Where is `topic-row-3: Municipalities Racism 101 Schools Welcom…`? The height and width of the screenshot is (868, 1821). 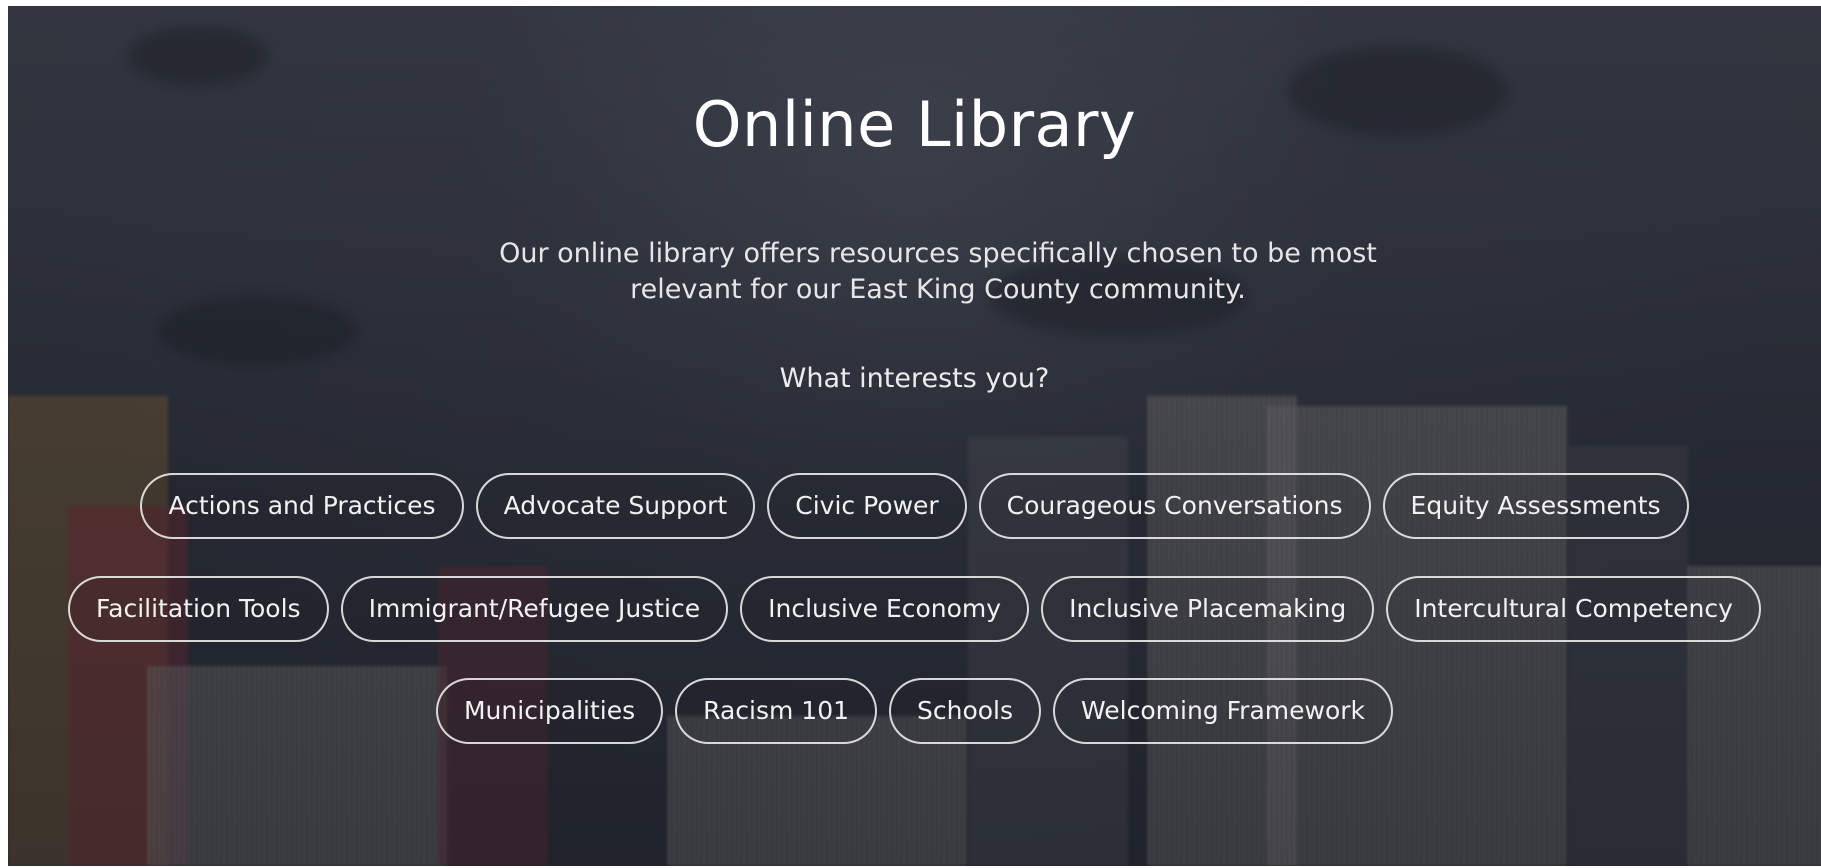 topic-row-3: Municipalities Racism 101 Schools Welcom… is located at coordinates (914, 711).